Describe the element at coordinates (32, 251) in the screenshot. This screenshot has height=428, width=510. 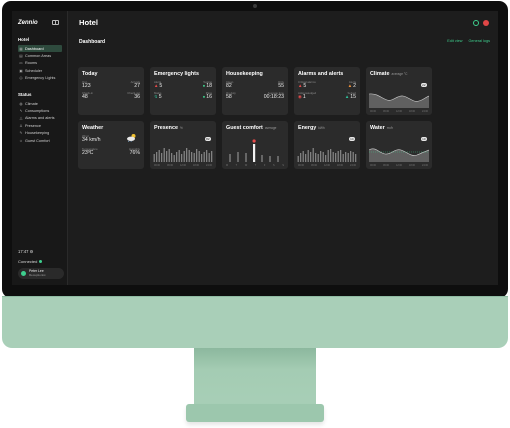
I see `settings-icon: ⚙` at that location.